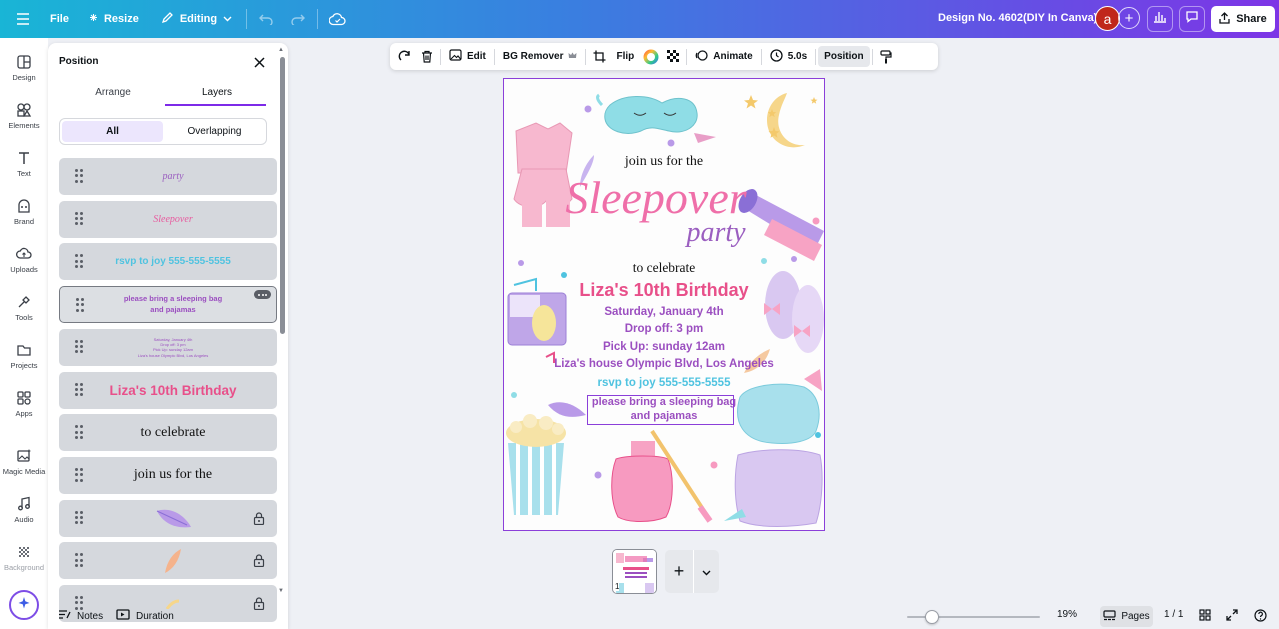 This screenshot has height=629, width=1279. What do you see at coordinates (664, 162) in the screenshot?
I see `join-us-text: join us for the` at bounding box center [664, 162].